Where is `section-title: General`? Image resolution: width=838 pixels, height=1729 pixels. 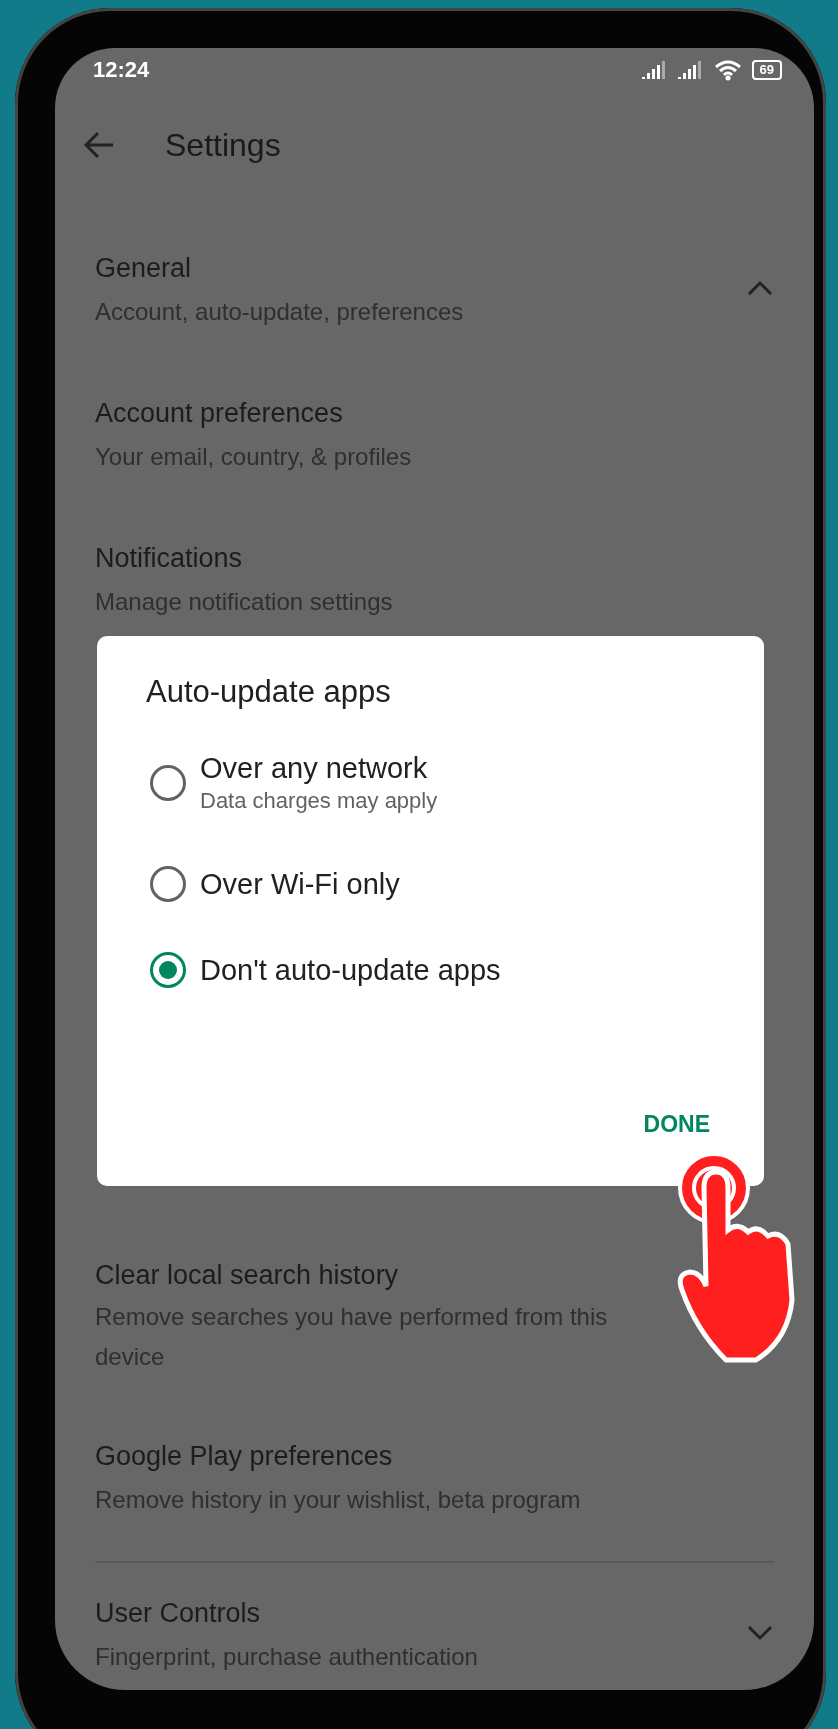
section-title: General is located at coordinates (144, 268).